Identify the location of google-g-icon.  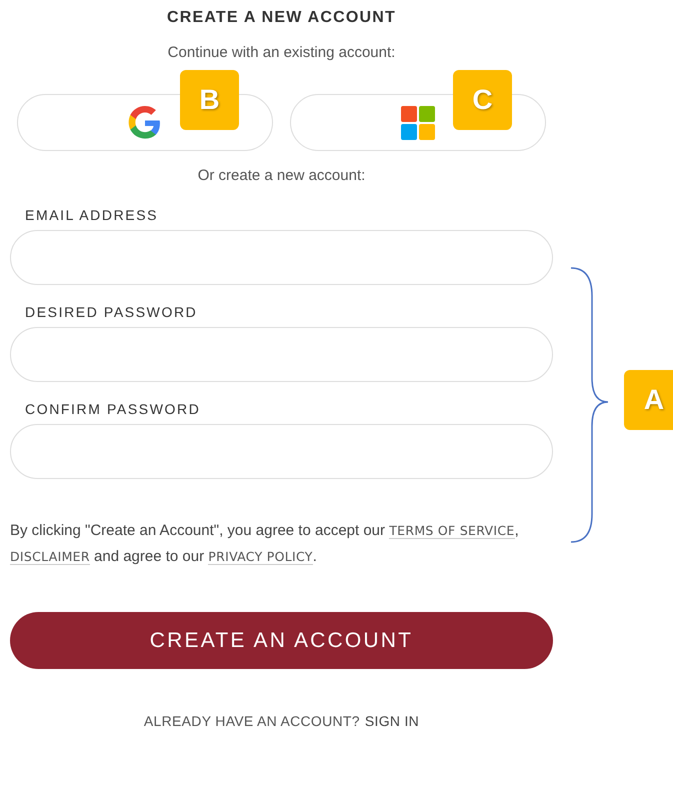
(145, 123).